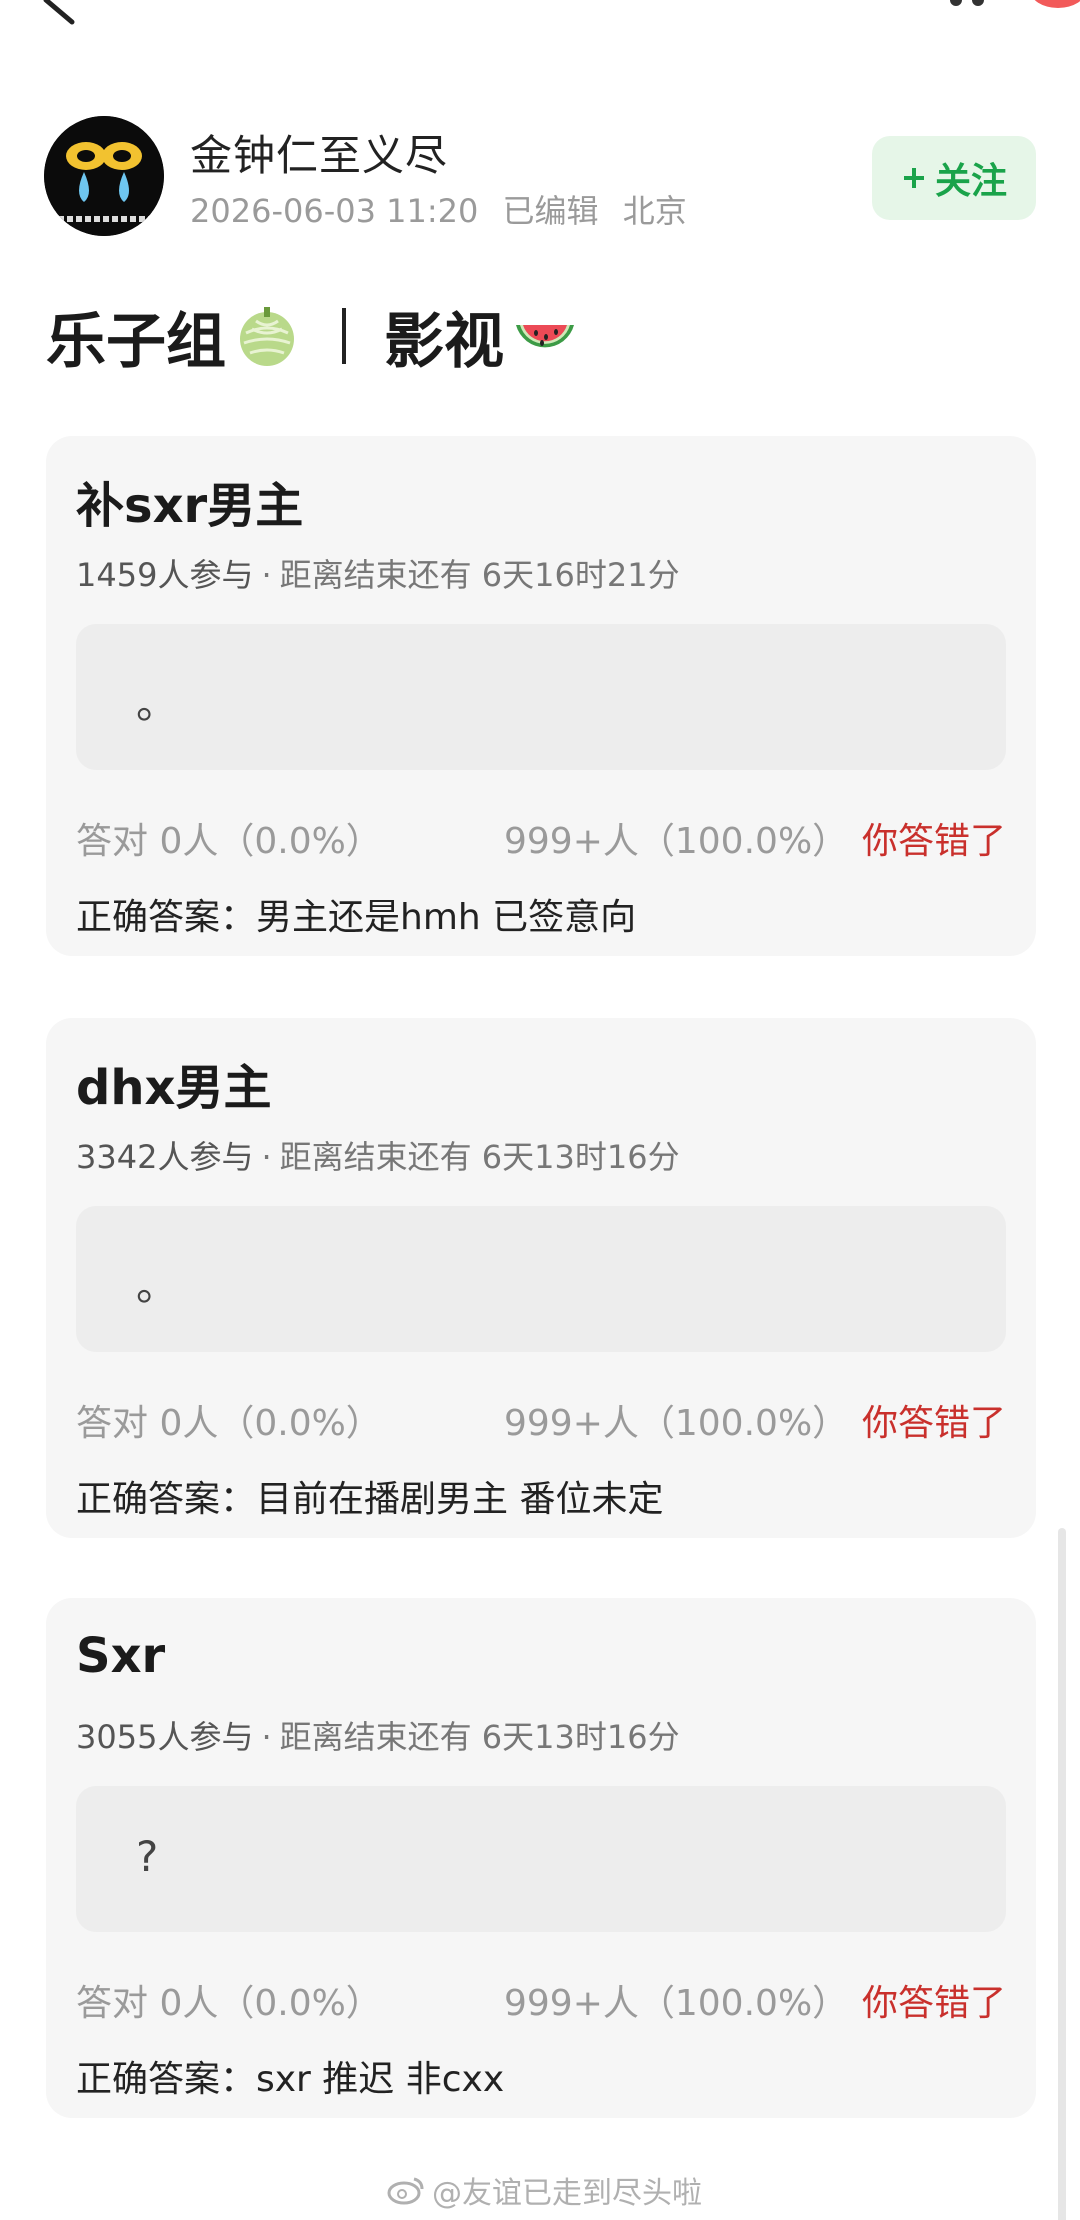 This screenshot has width=1080, height=2220. What do you see at coordinates (970, 181) in the screenshot?
I see `follow-label: 关注` at bounding box center [970, 181].